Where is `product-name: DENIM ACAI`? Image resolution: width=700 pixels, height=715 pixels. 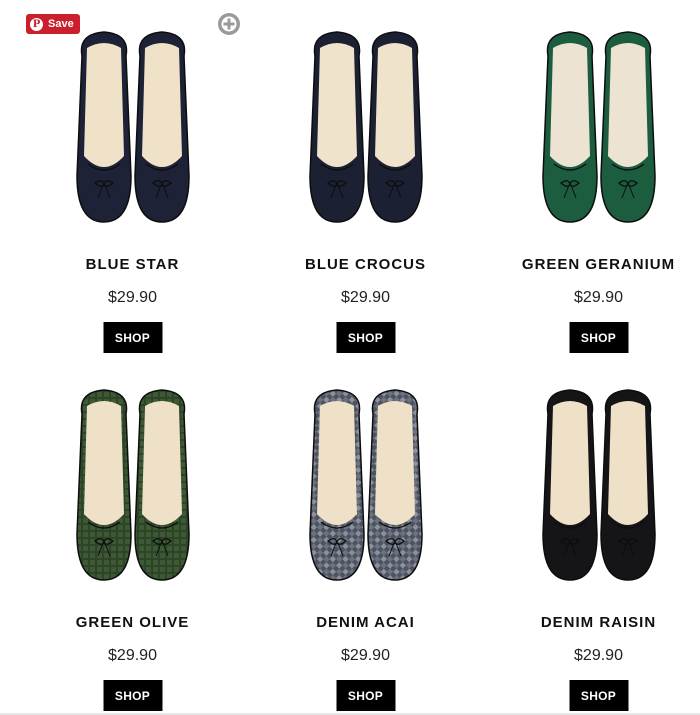 product-name: DENIM ACAI is located at coordinates (365, 622).